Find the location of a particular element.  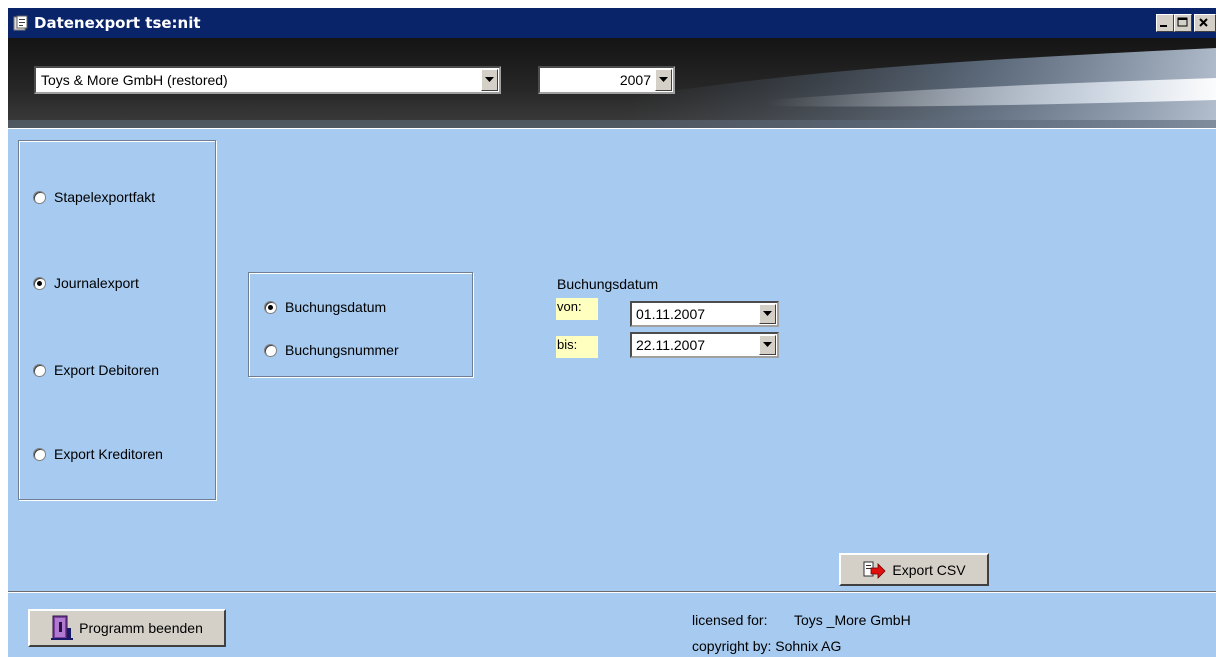

radio-buchungsnummer: Buchungsnummer is located at coordinates (331, 350).